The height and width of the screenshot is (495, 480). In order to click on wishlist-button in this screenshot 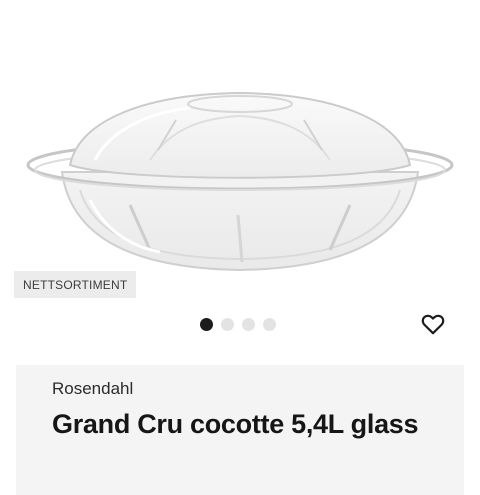, I will do `click(433, 324)`.